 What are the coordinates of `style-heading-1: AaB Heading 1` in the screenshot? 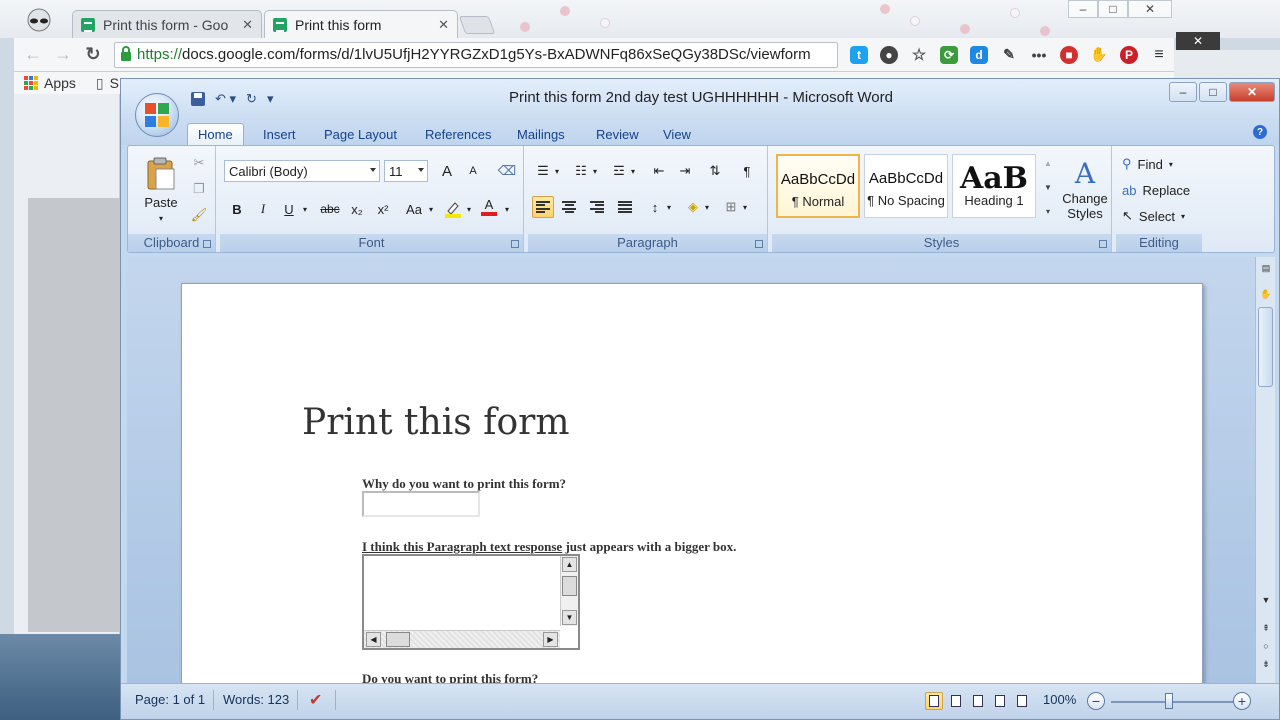 It's located at (994, 186).